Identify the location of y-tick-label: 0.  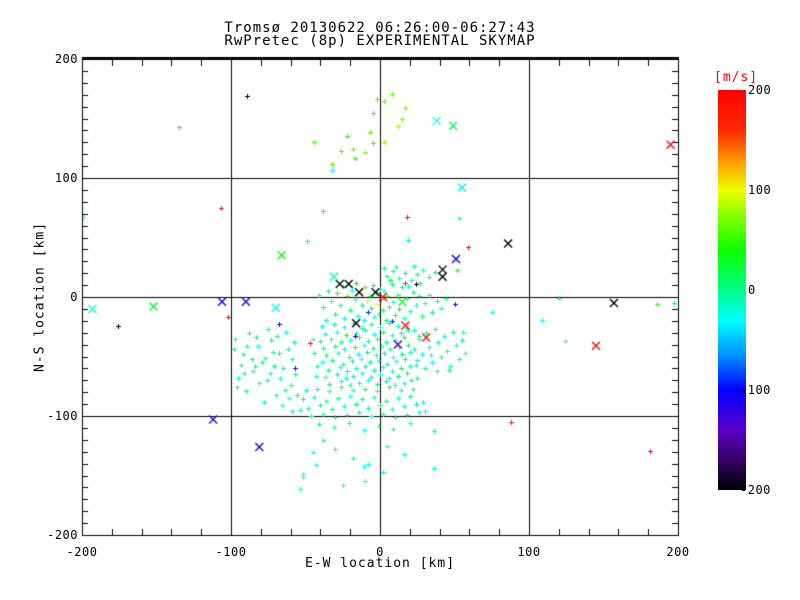
(74, 297).